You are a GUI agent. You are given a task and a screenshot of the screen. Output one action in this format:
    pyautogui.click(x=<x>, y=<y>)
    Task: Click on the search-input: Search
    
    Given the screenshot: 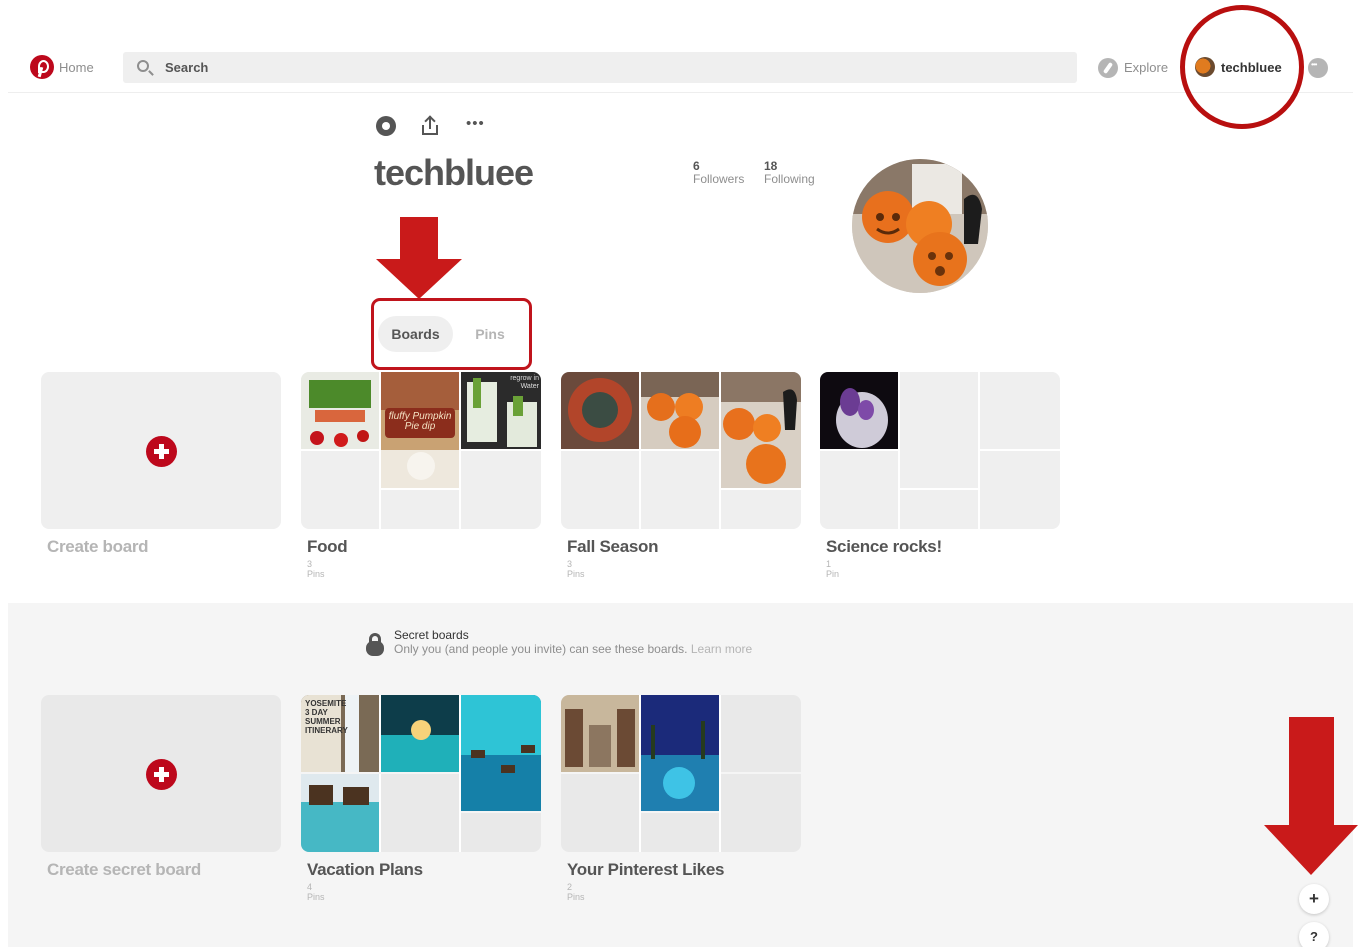 What is the action you would take?
    pyautogui.click(x=600, y=67)
    